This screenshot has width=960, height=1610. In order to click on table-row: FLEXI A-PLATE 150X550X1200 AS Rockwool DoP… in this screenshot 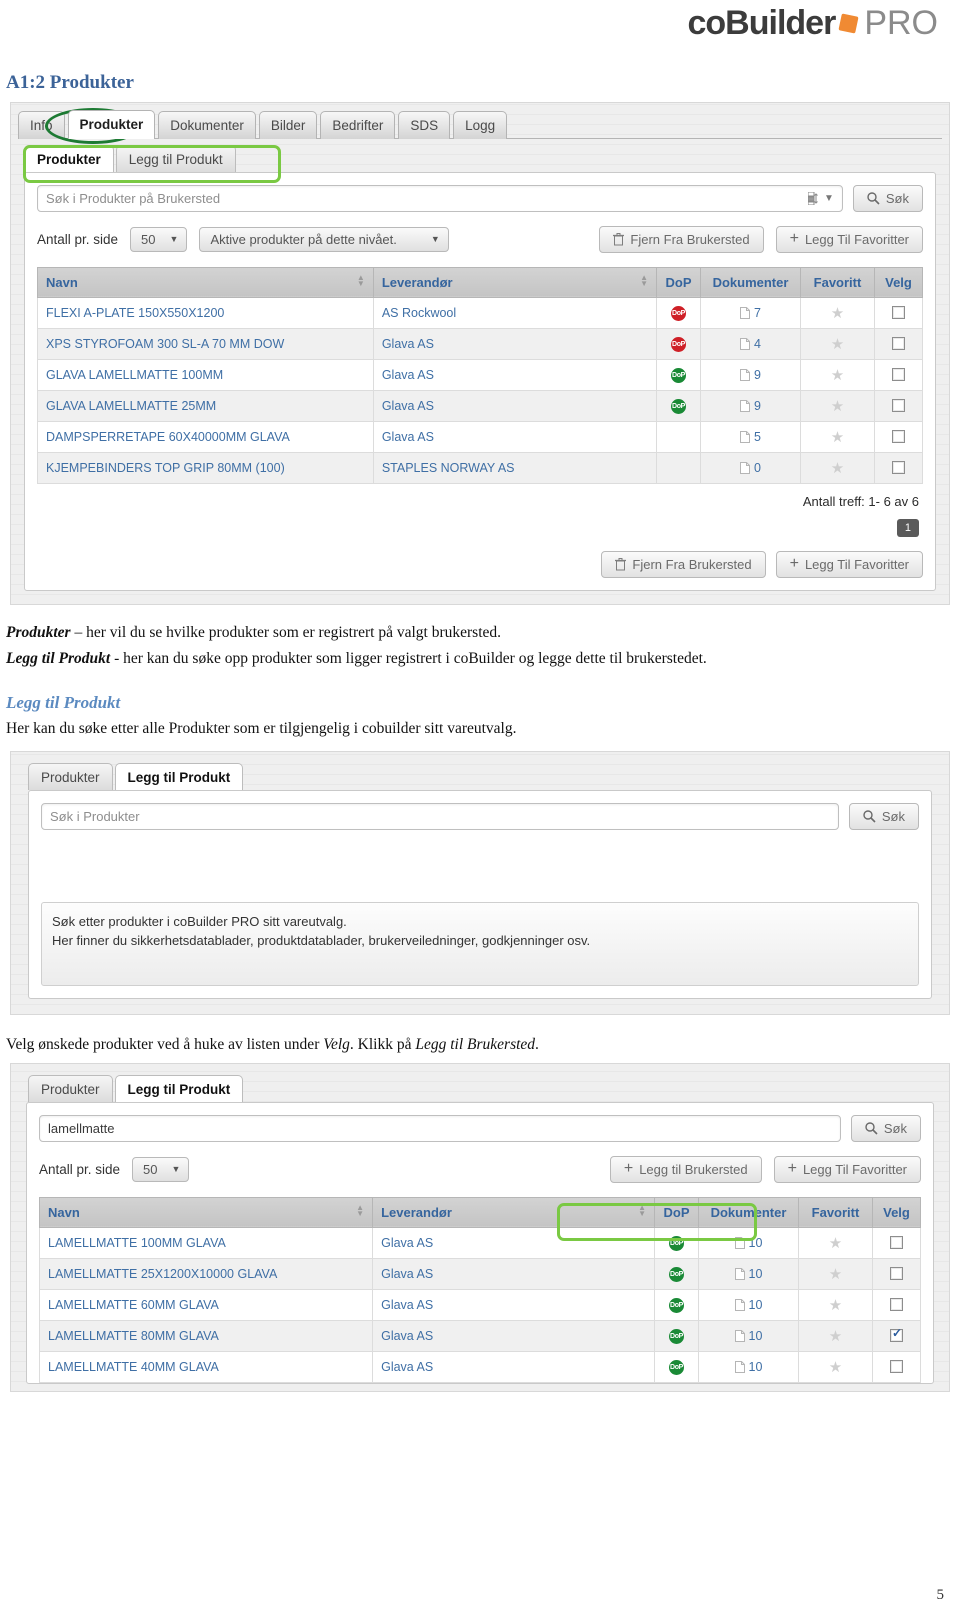, I will do `click(480, 312)`.